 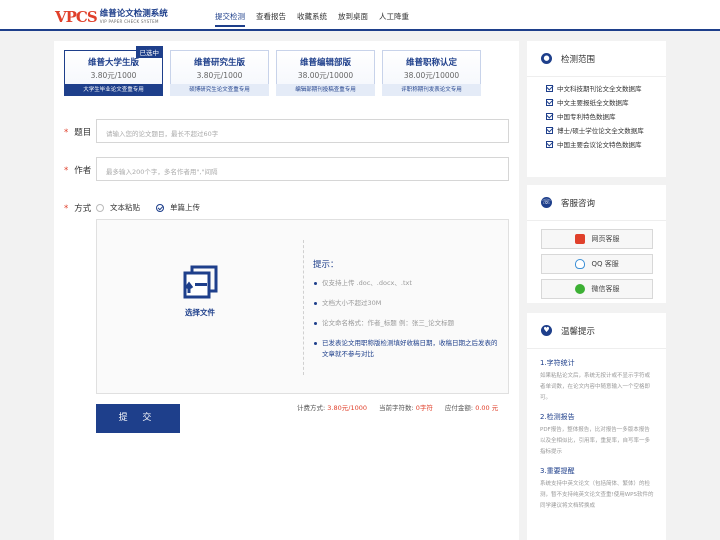 What do you see at coordinates (129, 21) in the screenshot?
I see `logo-subtitle: VIP PAPER CHECK SYSTEM` at bounding box center [129, 21].